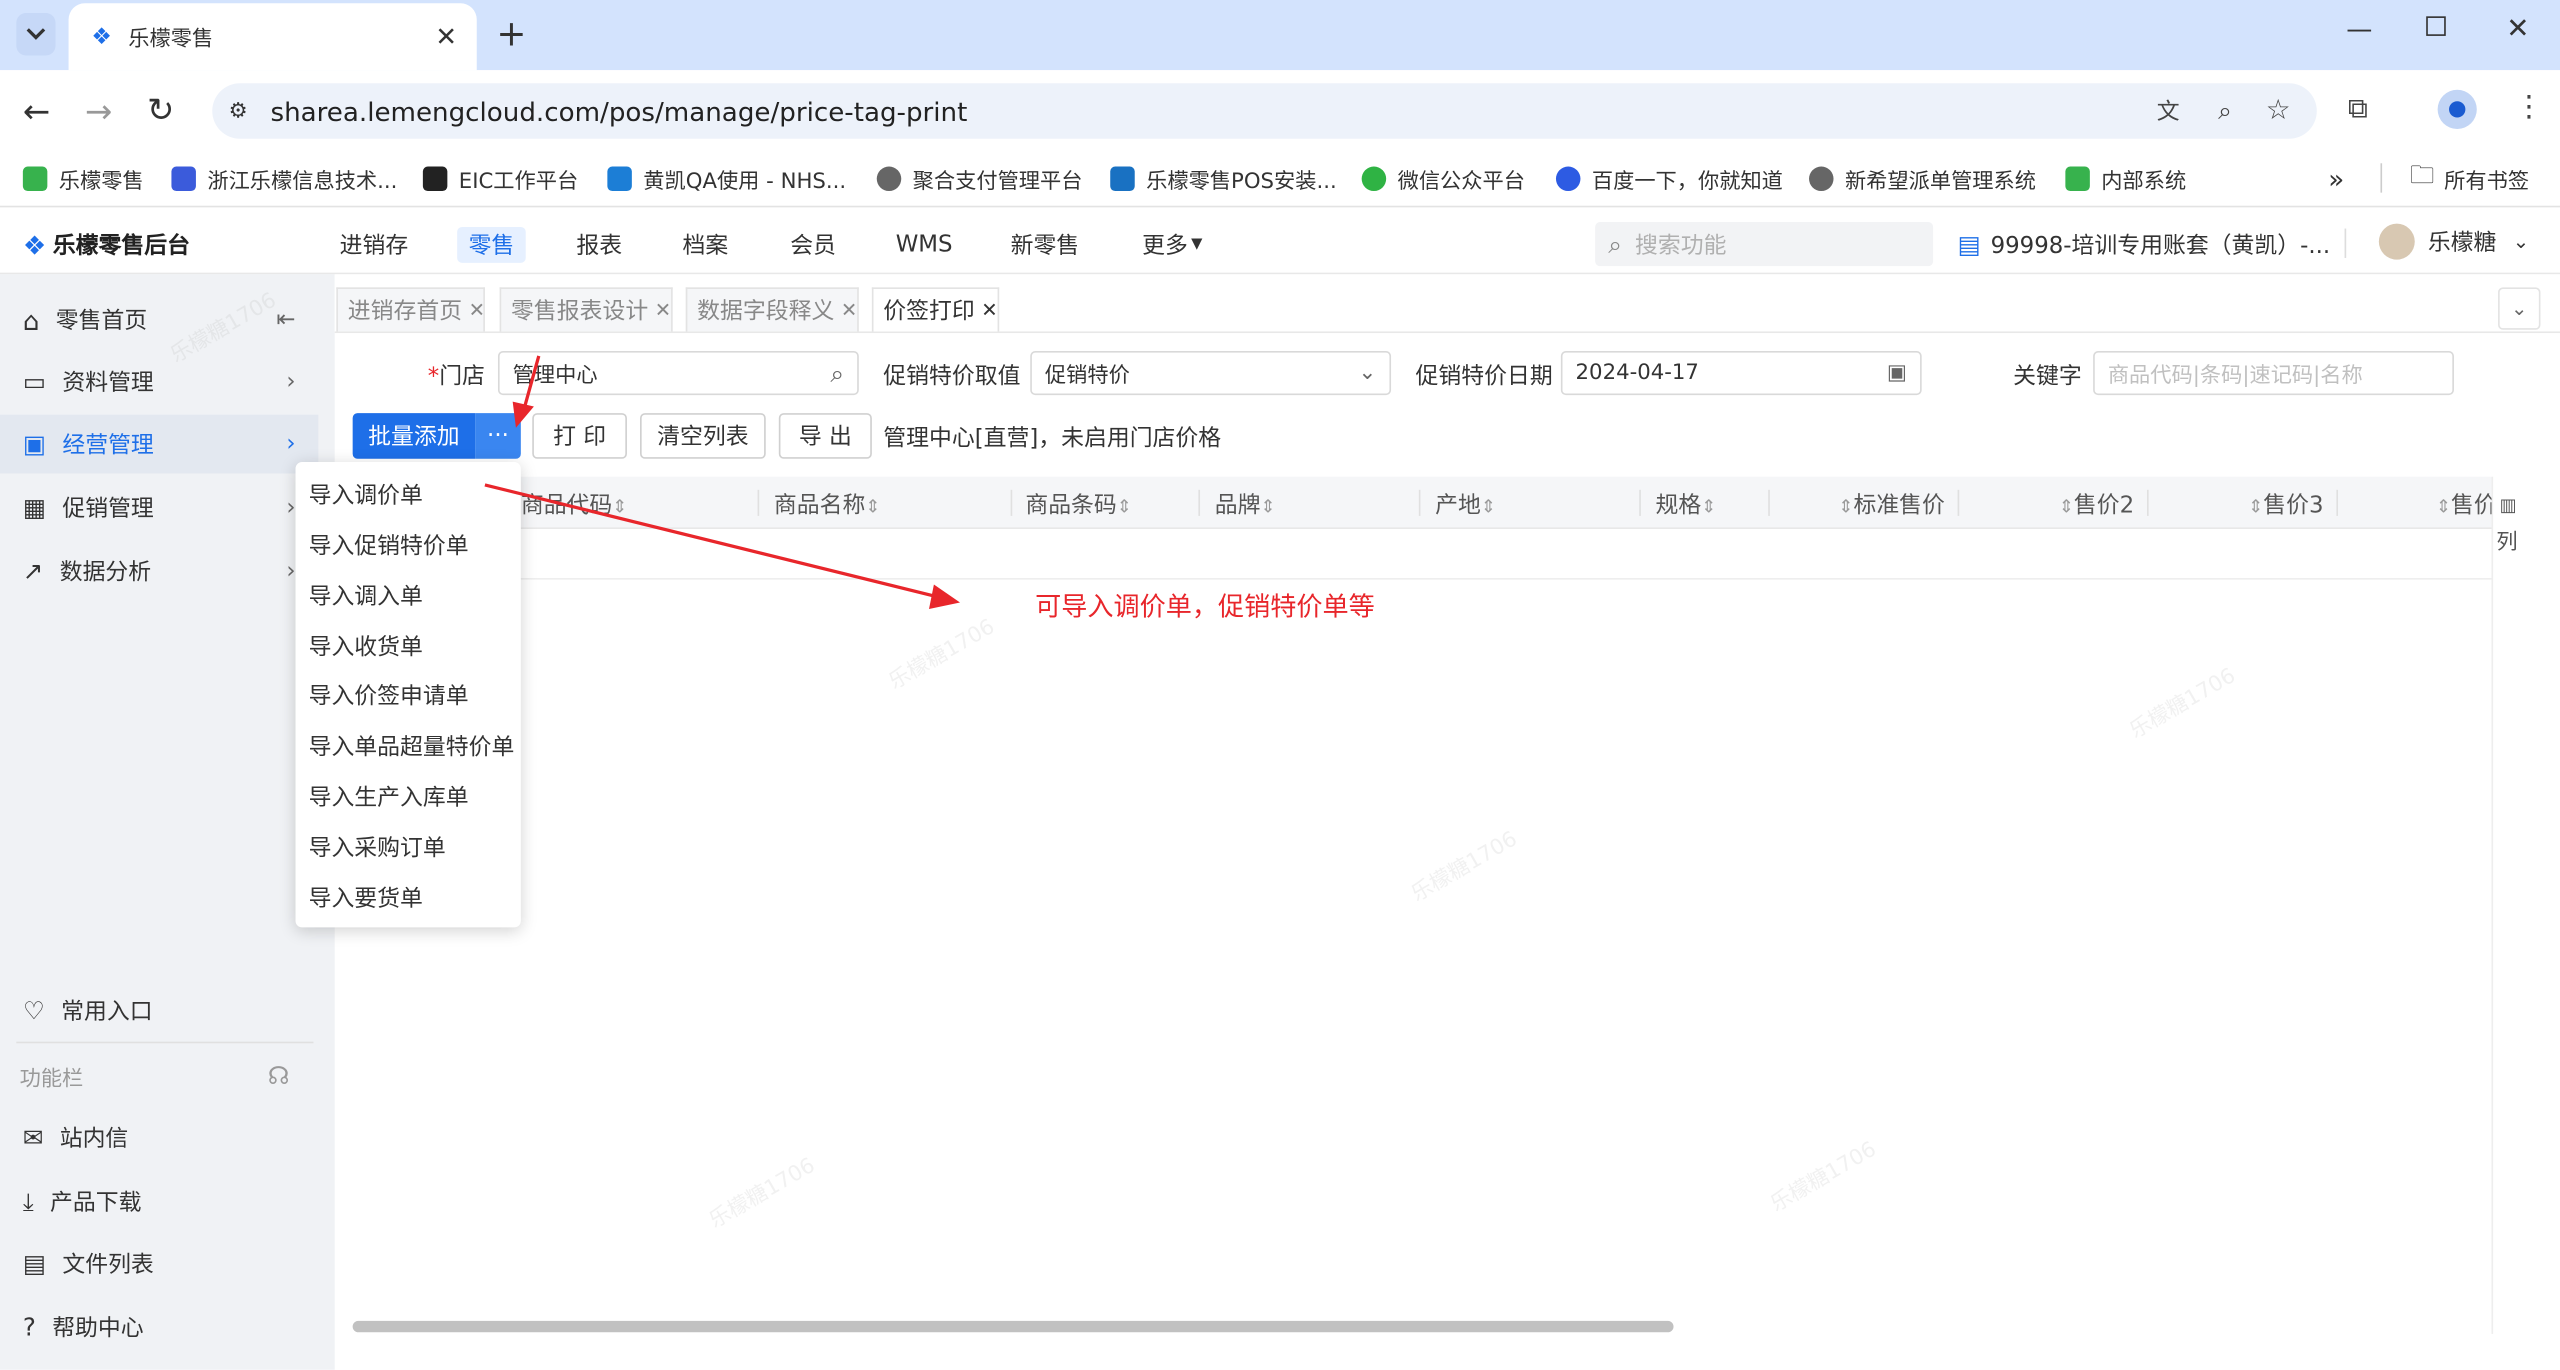 This screenshot has height=1370, width=2560. I want to click on annotation-arrows, so click(722, 482).